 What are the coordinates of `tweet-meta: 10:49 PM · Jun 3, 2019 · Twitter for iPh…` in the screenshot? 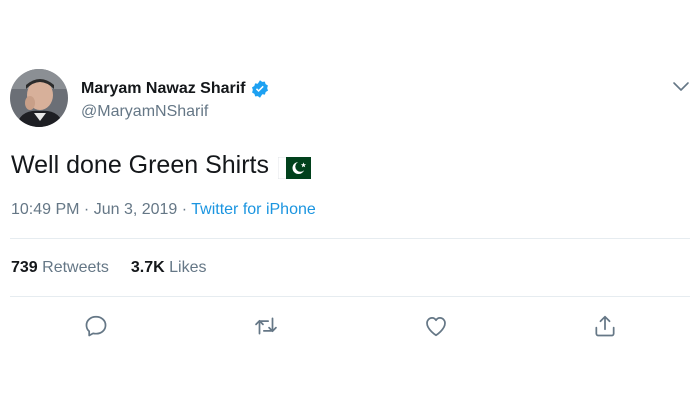 It's located at (163, 210).